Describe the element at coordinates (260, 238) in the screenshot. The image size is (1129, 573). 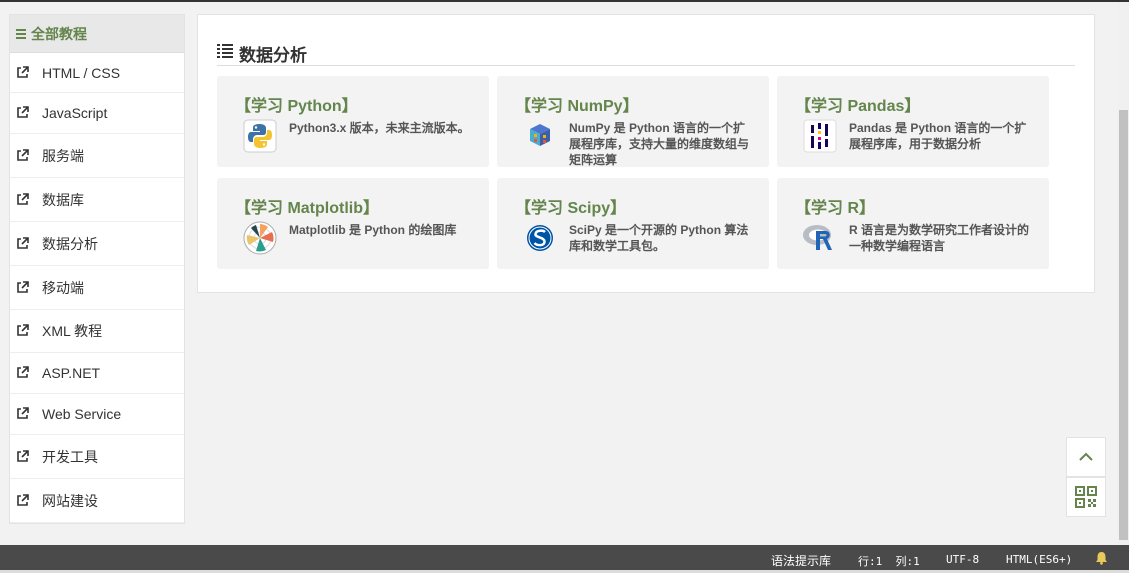
I see `matplotlib-logo-icon` at that location.